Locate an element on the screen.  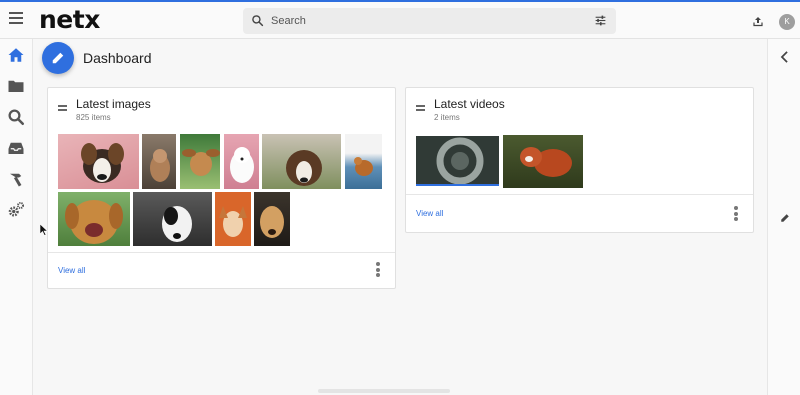
horizontal-scrollbar is located at coordinates (384, 391).